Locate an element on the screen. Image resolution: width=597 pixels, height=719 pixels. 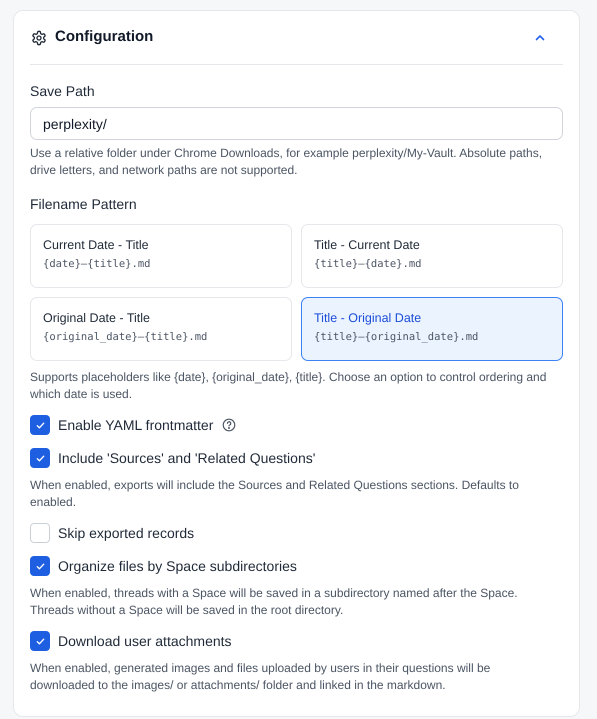
checkbox-label: Include 'Sources' and 'Related Questions' is located at coordinates (187, 458).